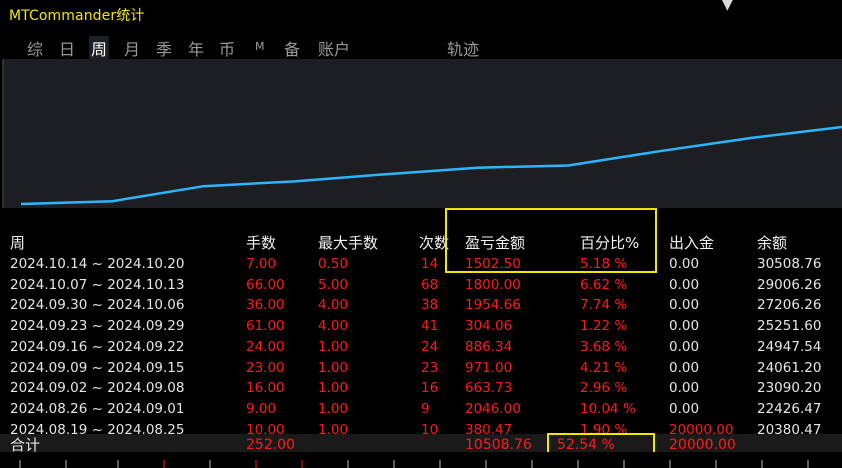  Describe the element at coordinates (430, 346) in the screenshot. I see `cell-count: 24` at that location.